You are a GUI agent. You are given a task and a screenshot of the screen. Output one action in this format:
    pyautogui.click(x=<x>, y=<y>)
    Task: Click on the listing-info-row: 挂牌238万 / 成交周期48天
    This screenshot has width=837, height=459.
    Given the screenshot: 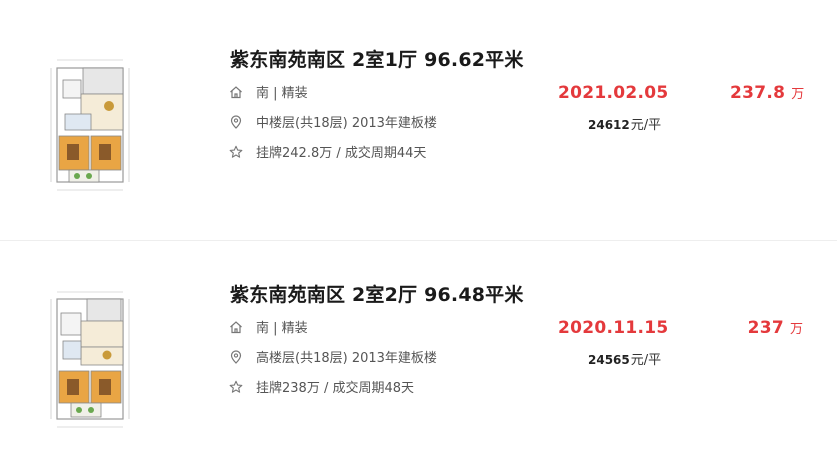 What is the action you would take?
    pyautogui.click(x=321, y=386)
    